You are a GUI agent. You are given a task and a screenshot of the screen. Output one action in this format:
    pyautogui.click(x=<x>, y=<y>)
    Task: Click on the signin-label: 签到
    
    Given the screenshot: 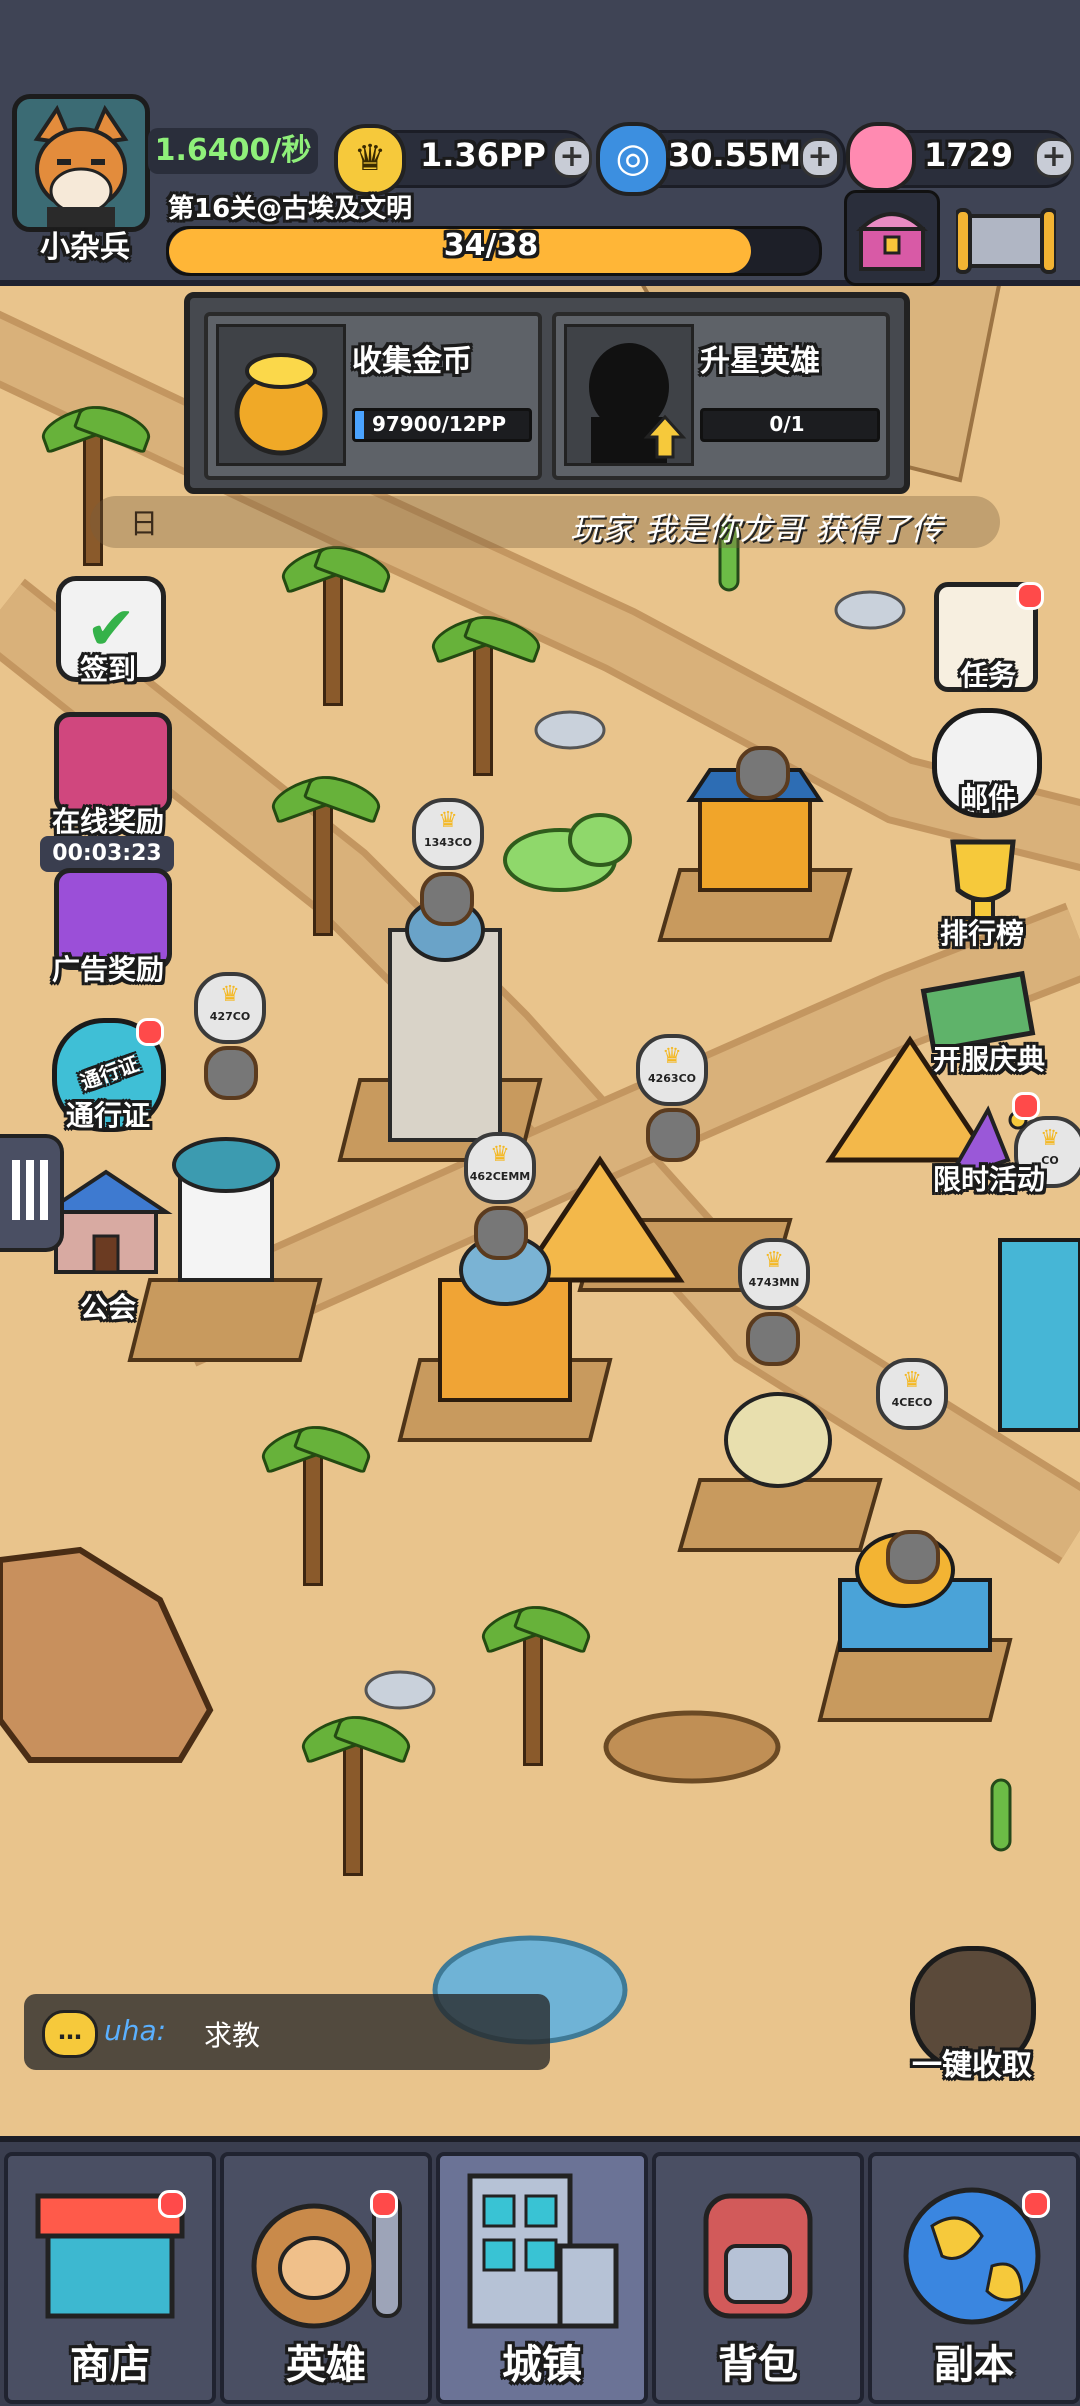 What is the action you would take?
    pyautogui.click(x=107, y=669)
    